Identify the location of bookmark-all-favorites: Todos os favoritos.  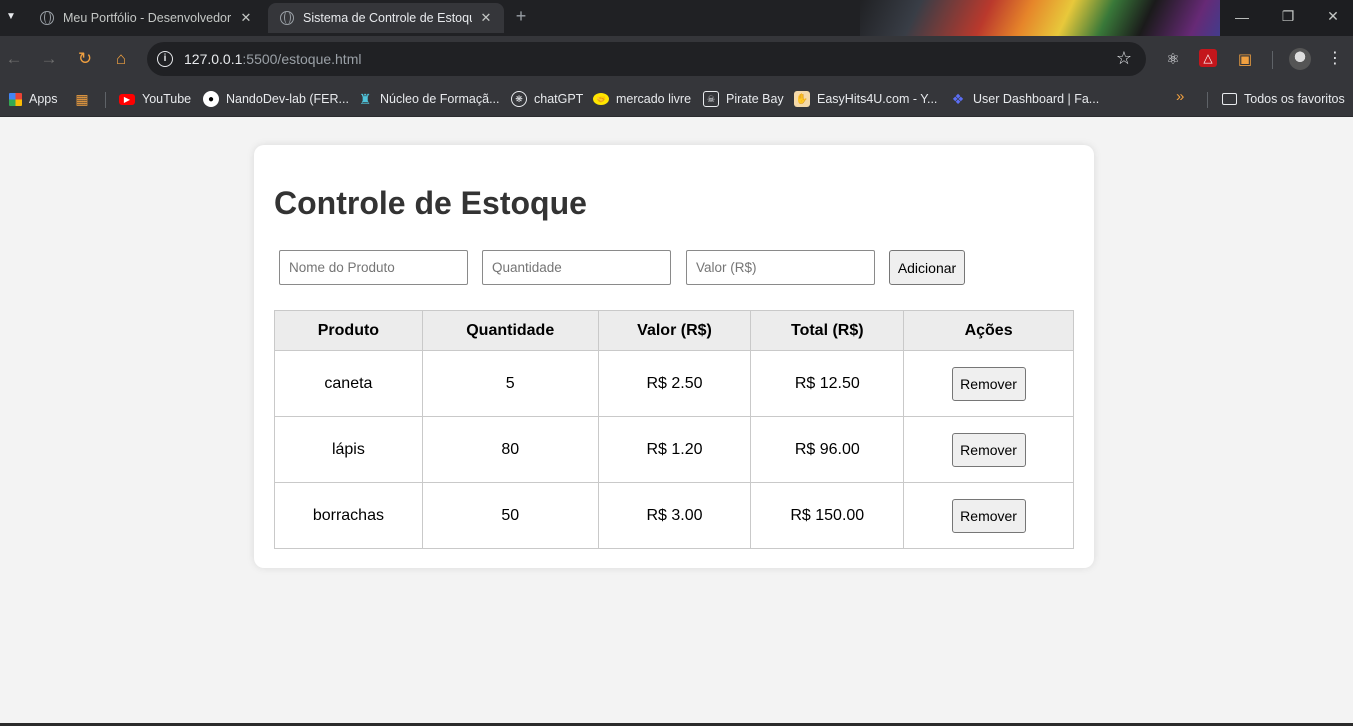
(1283, 99).